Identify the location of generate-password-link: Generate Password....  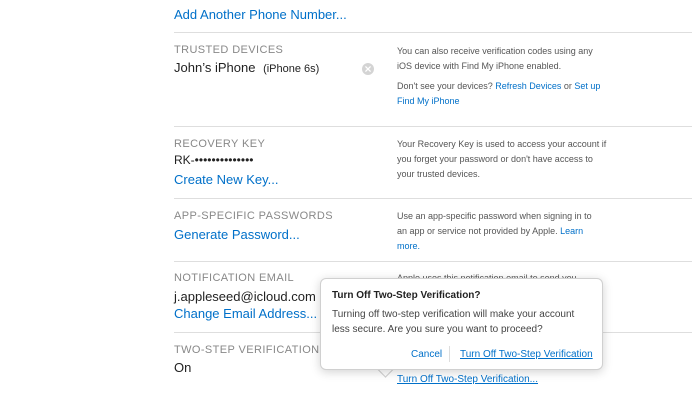
(237, 234).